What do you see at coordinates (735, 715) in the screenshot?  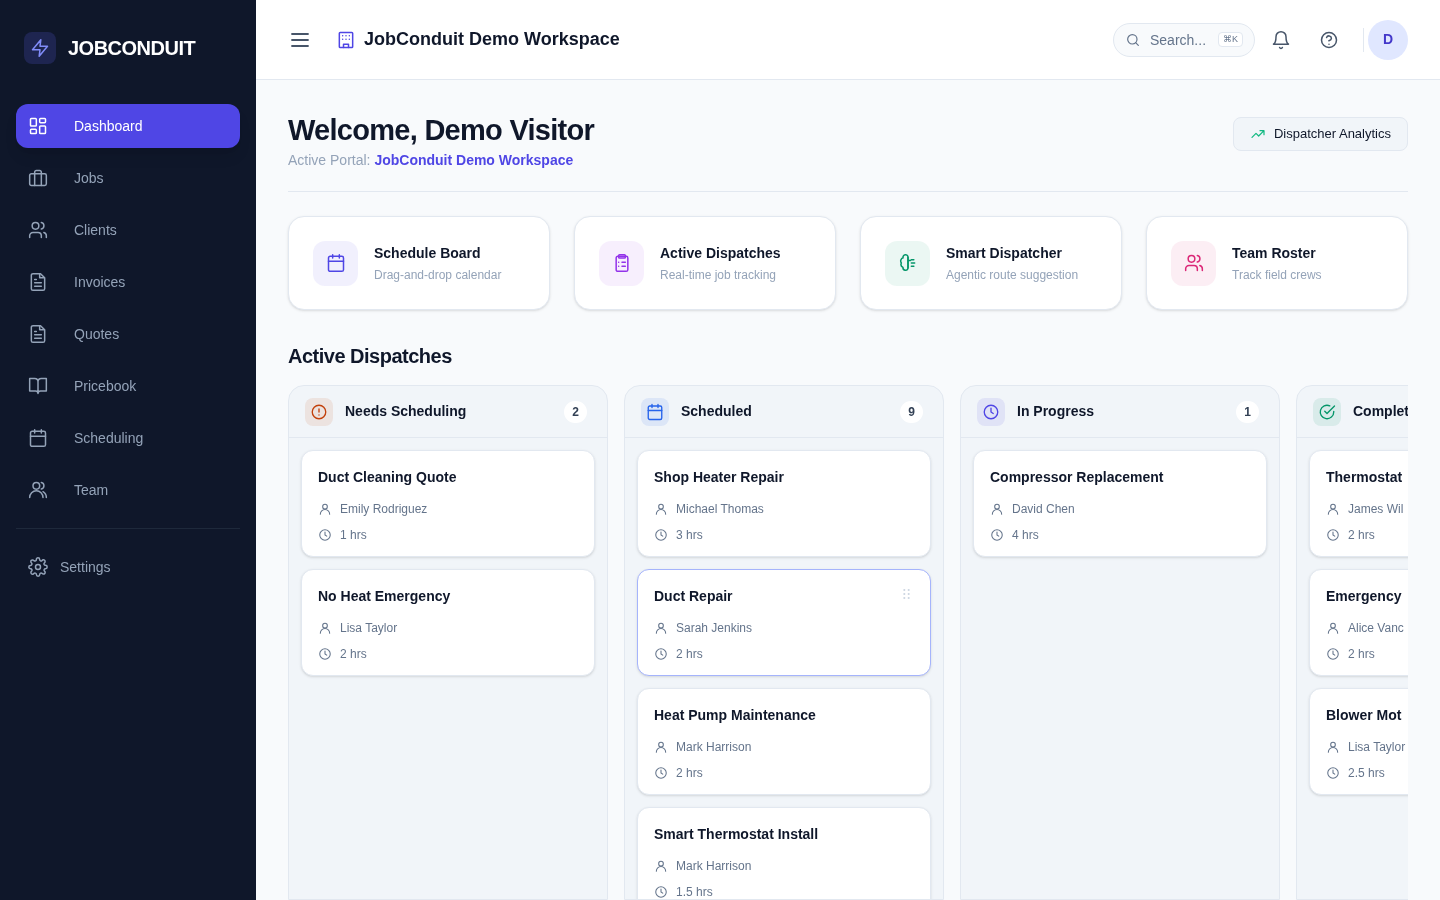 I see `job-title: Heat Pump Maintenance` at bounding box center [735, 715].